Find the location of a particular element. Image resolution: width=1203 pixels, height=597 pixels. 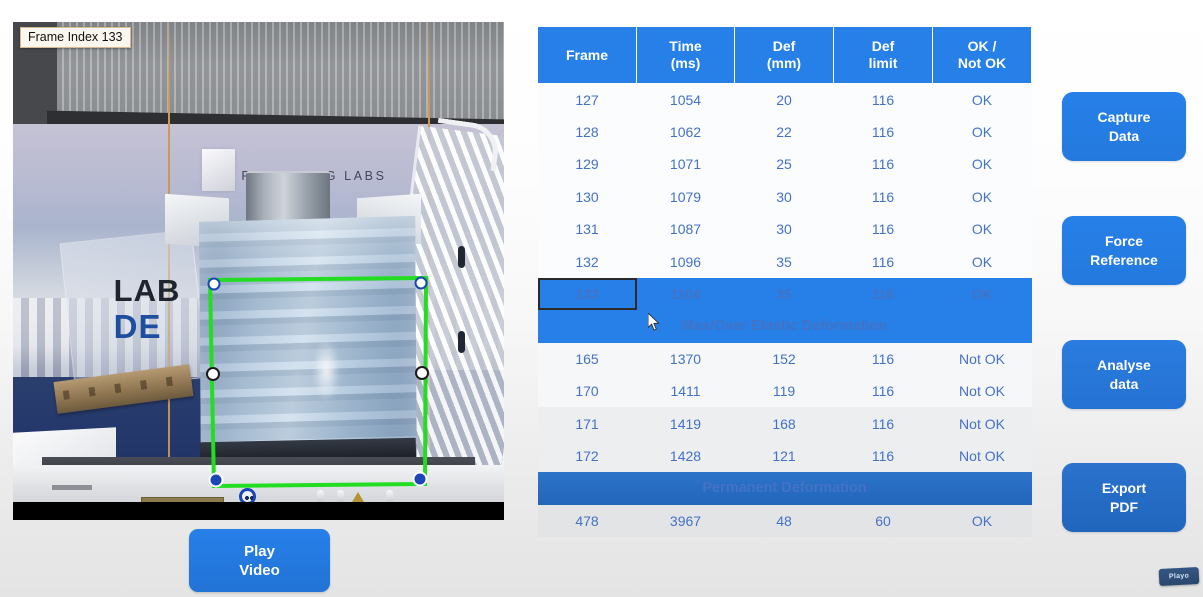

cell-time: 1087 is located at coordinates (685, 229).